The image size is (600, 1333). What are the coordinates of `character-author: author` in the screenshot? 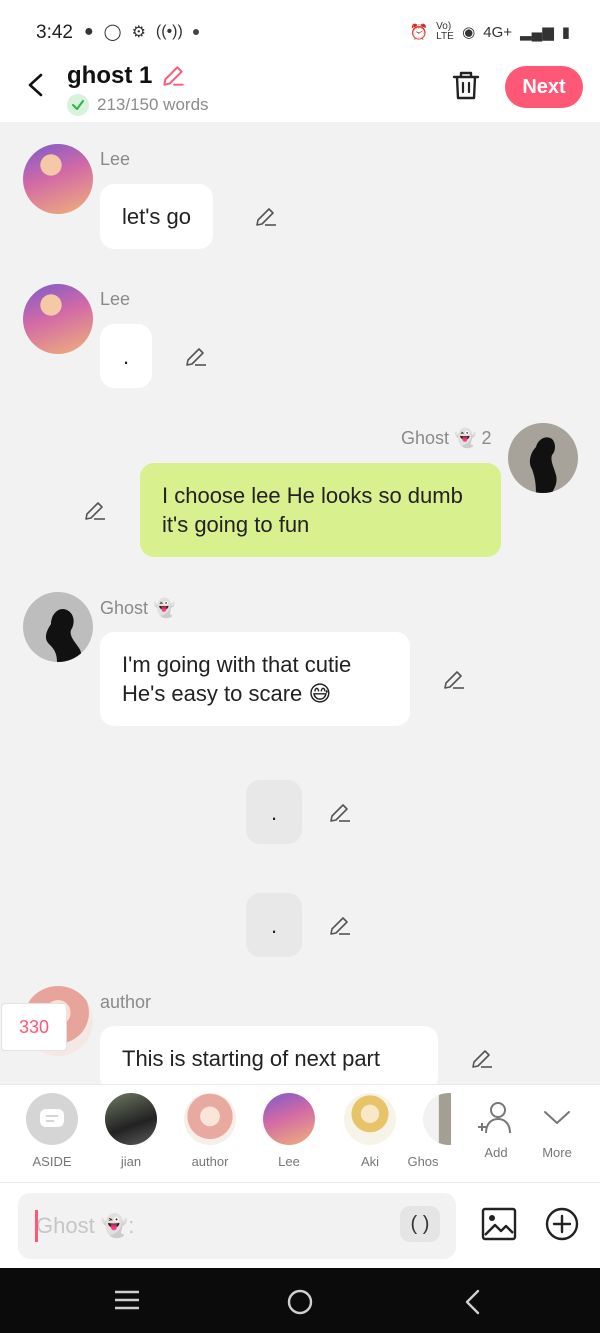 It's located at (210, 1131).